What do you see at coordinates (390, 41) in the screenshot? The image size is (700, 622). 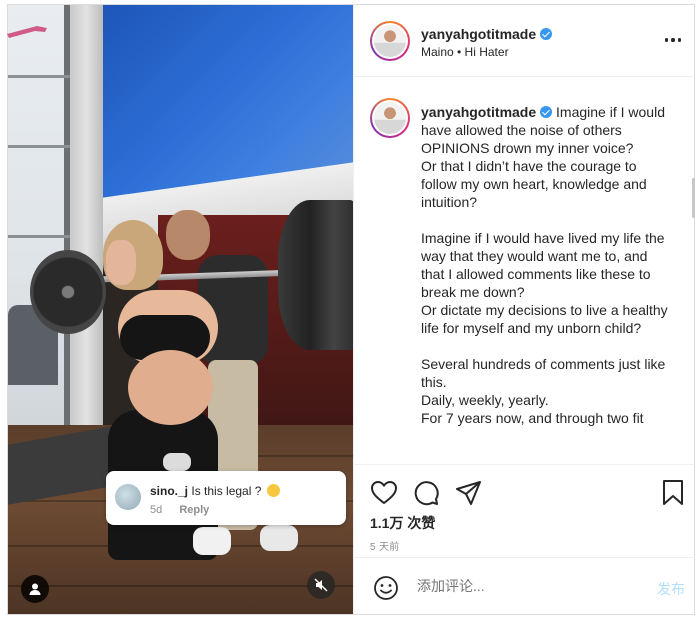 I see `author-avatar` at bounding box center [390, 41].